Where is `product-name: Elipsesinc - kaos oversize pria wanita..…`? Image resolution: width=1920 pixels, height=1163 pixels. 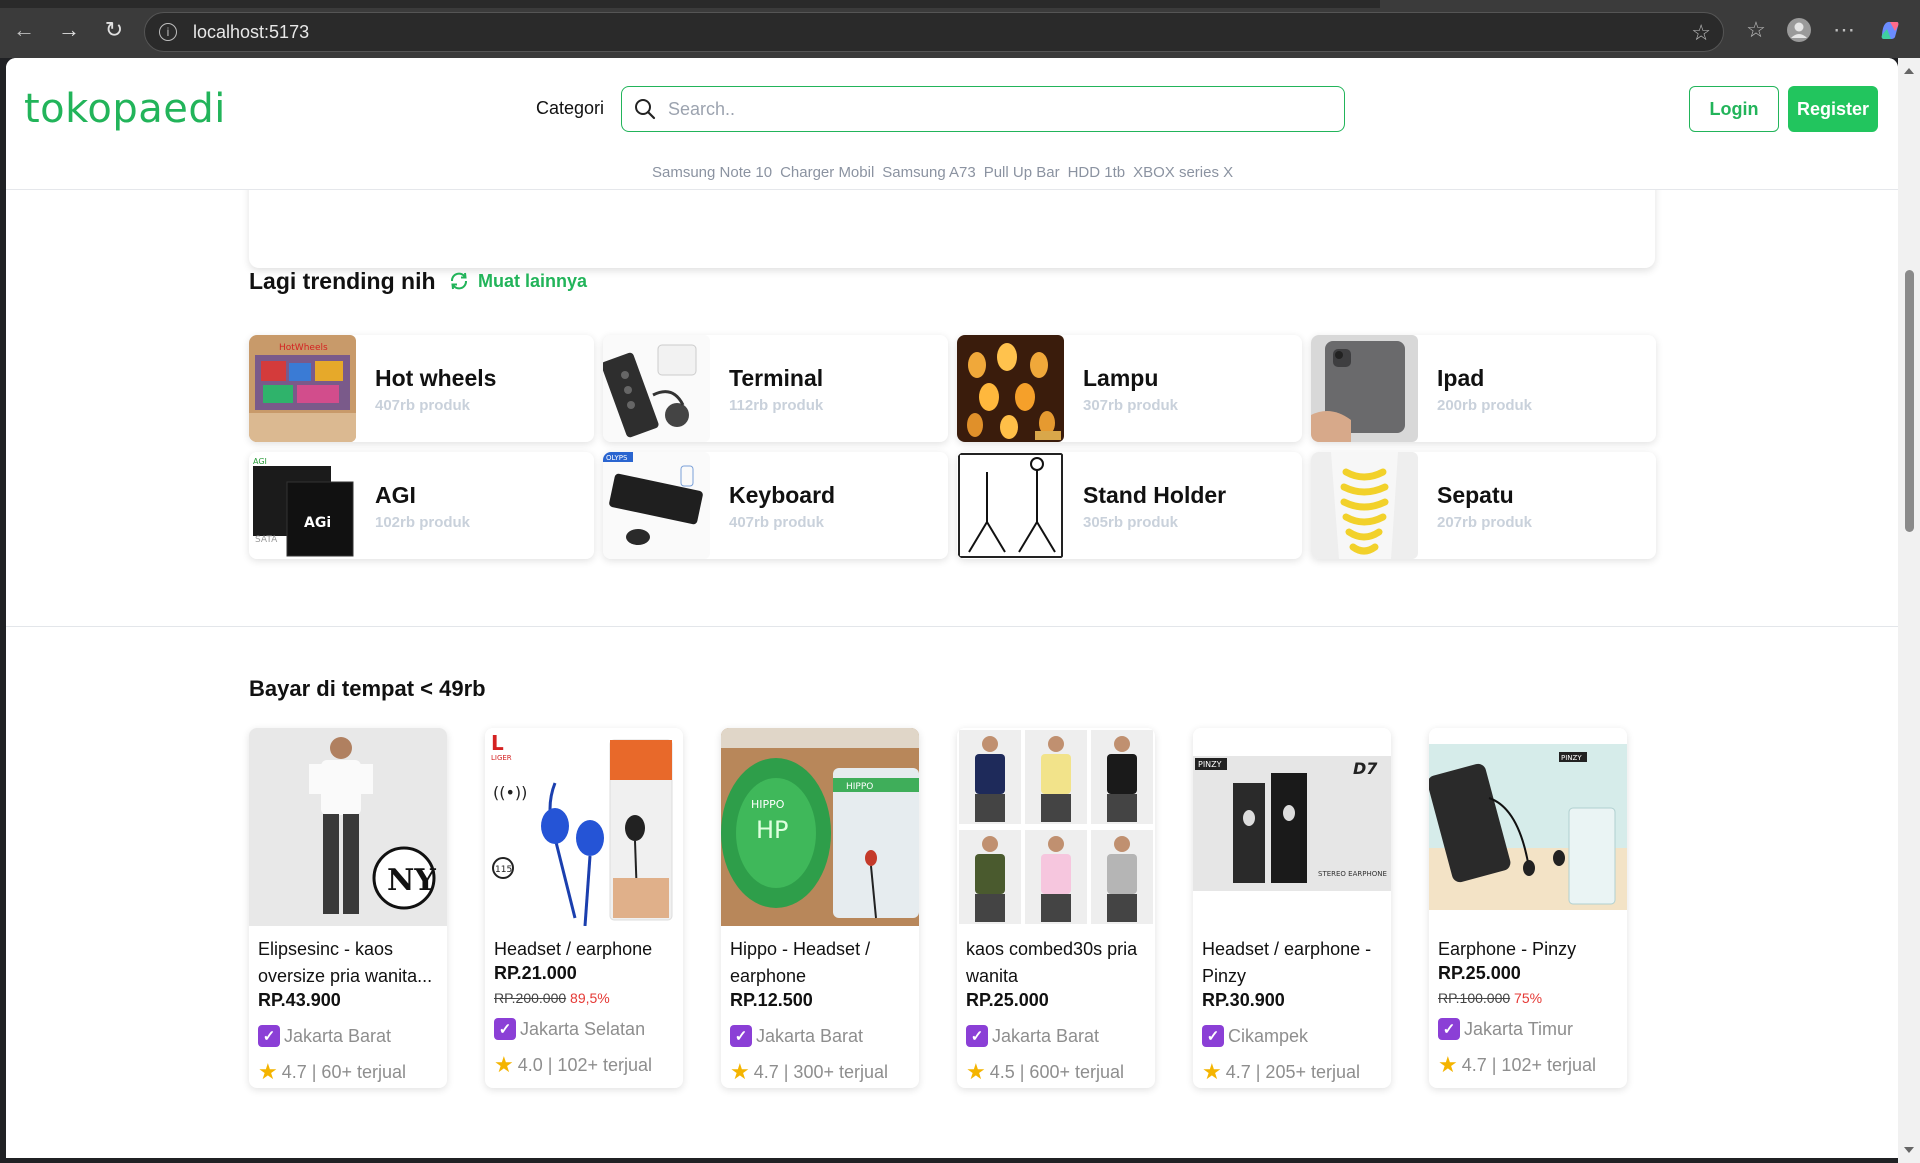 product-name: Elipsesinc - kaos oversize pria wanita..… is located at coordinates (345, 962).